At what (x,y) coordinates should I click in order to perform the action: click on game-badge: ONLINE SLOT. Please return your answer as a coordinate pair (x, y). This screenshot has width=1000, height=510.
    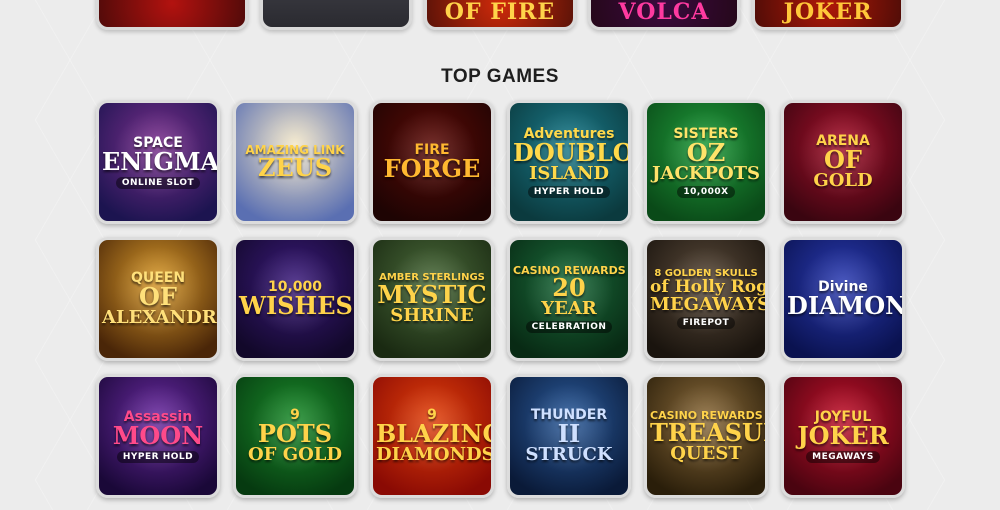
    Looking at the image, I should click on (158, 182).